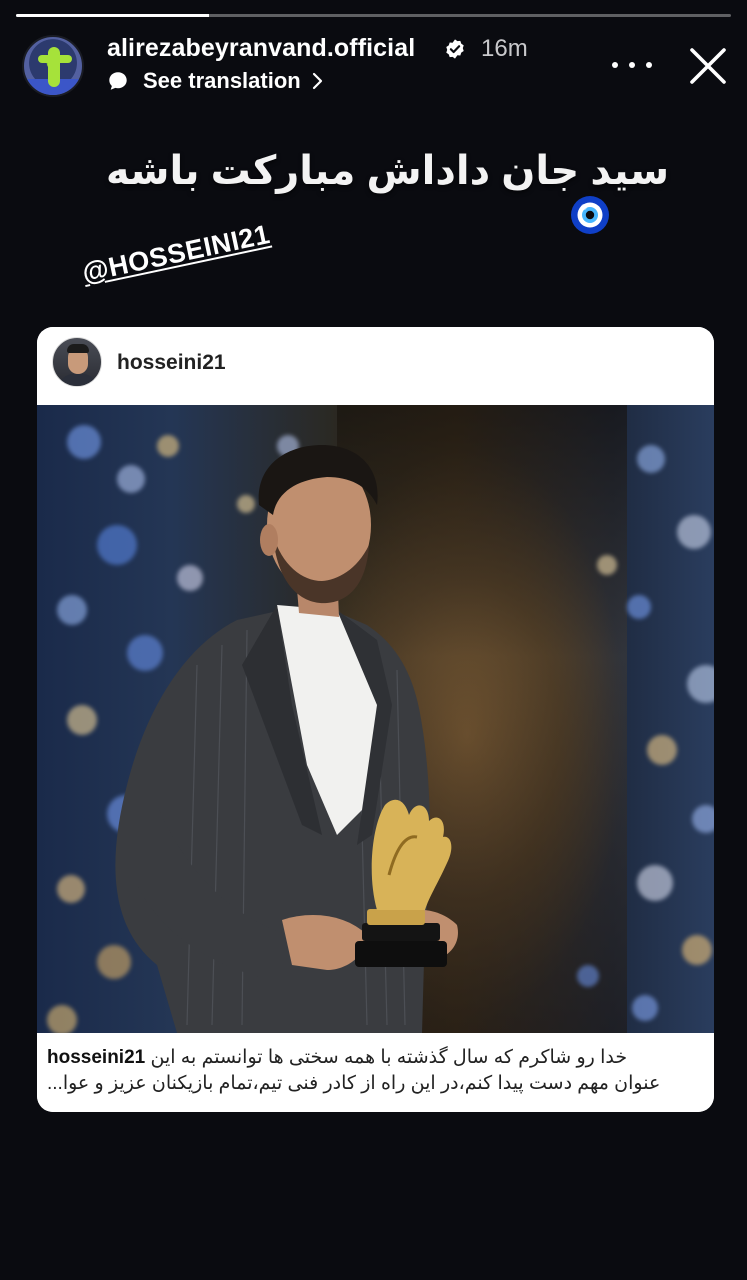  Describe the element at coordinates (118, 81) in the screenshot. I see `speech-bubble-icon` at that location.